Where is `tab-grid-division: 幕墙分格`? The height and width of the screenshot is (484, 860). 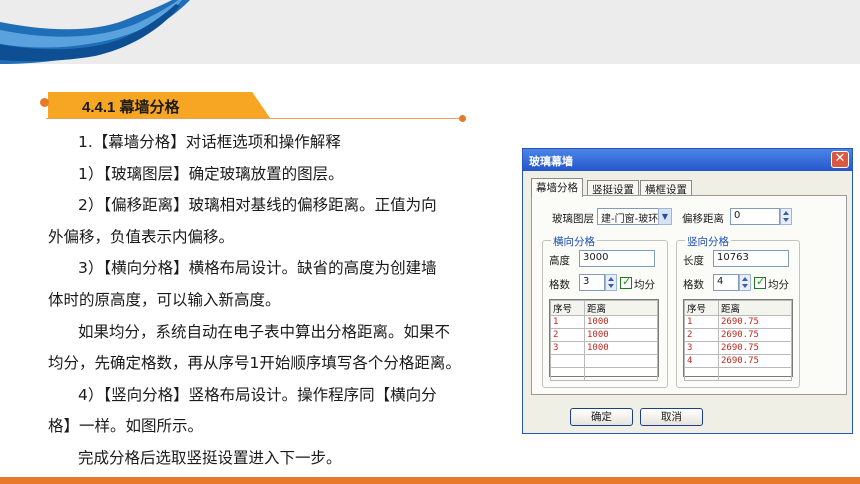
tab-grid-division: 幕墙分格 is located at coordinates (557, 187).